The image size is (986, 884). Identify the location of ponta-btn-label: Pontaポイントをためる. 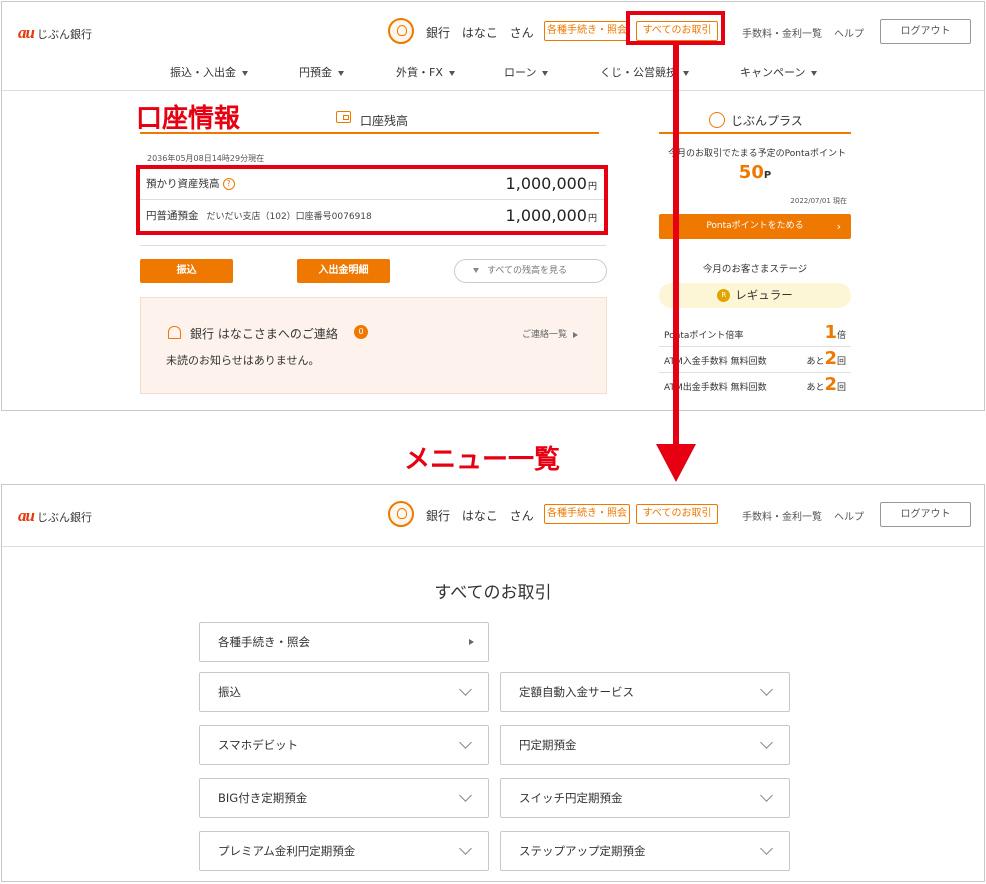
(755, 226).